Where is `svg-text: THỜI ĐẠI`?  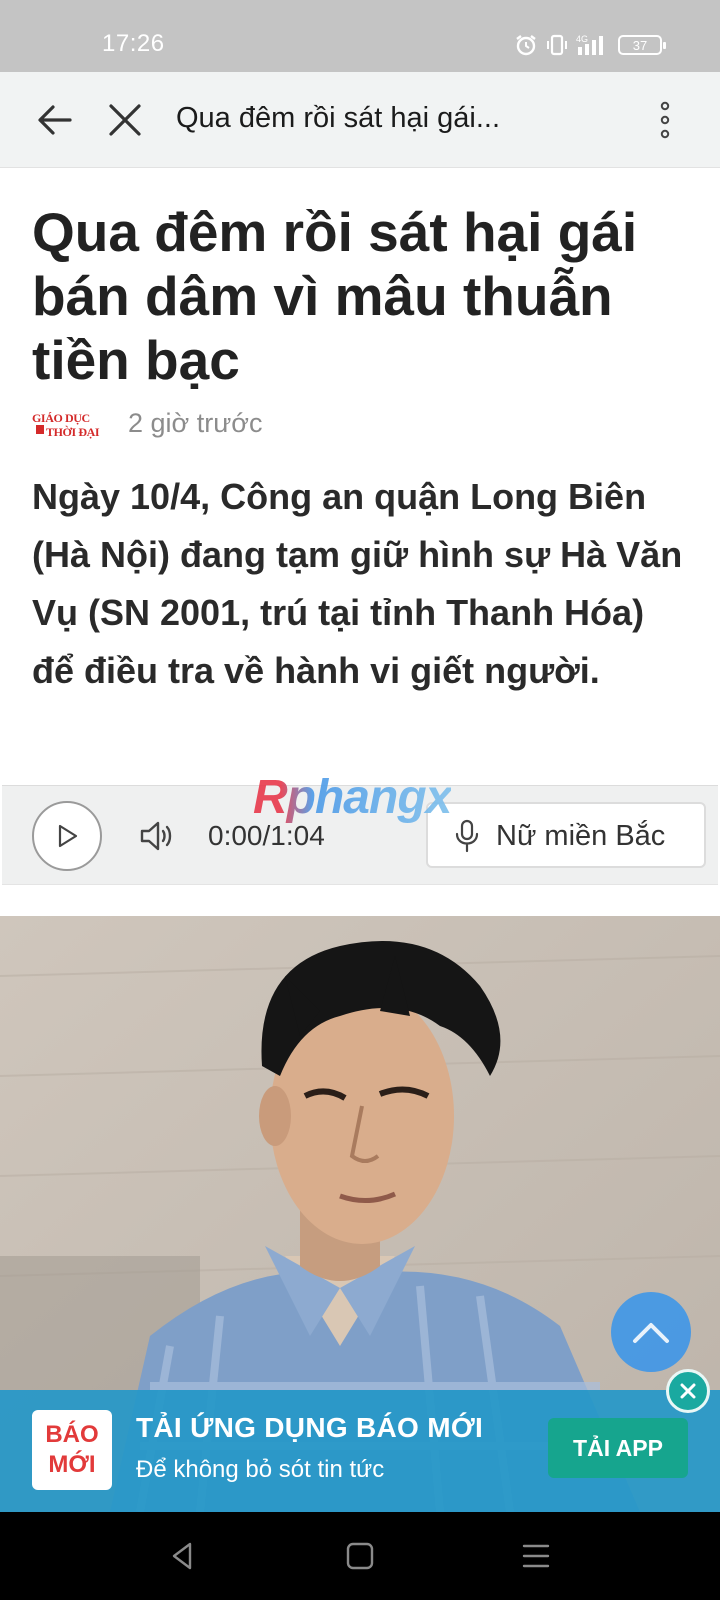
svg-text: THỜI ĐẠI is located at coordinates (73, 432).